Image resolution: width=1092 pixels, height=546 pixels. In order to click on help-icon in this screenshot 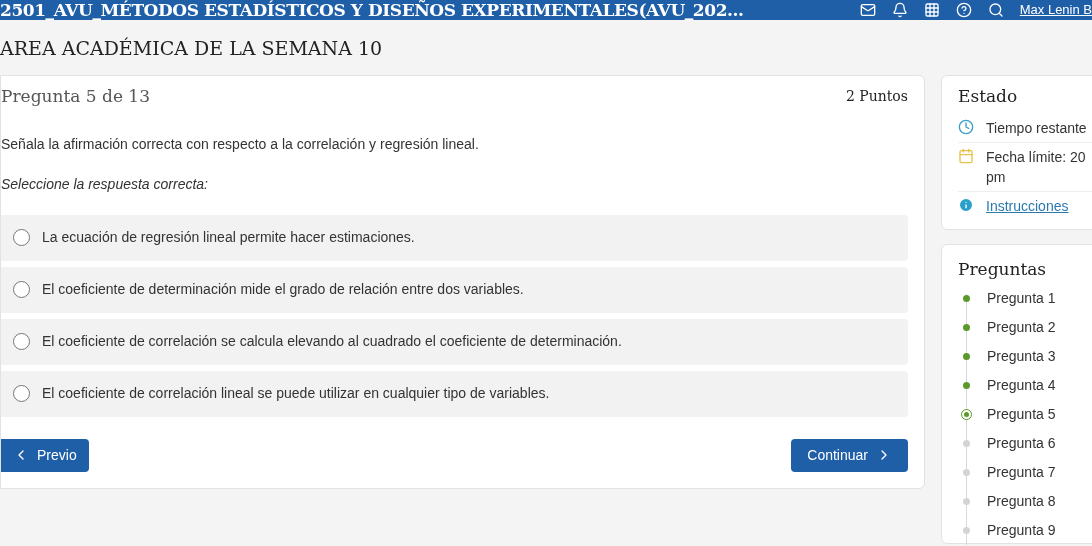, I will do `click(963, 10)`.